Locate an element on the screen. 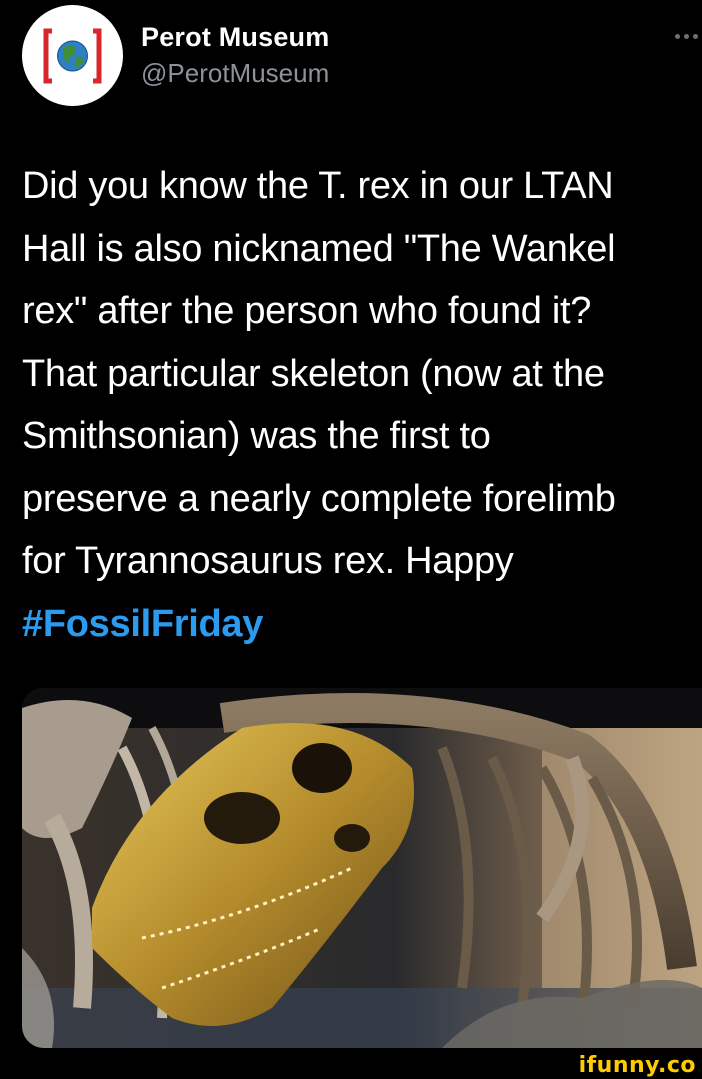  display-name: Perot Museum is located at coordinates (235, 37).